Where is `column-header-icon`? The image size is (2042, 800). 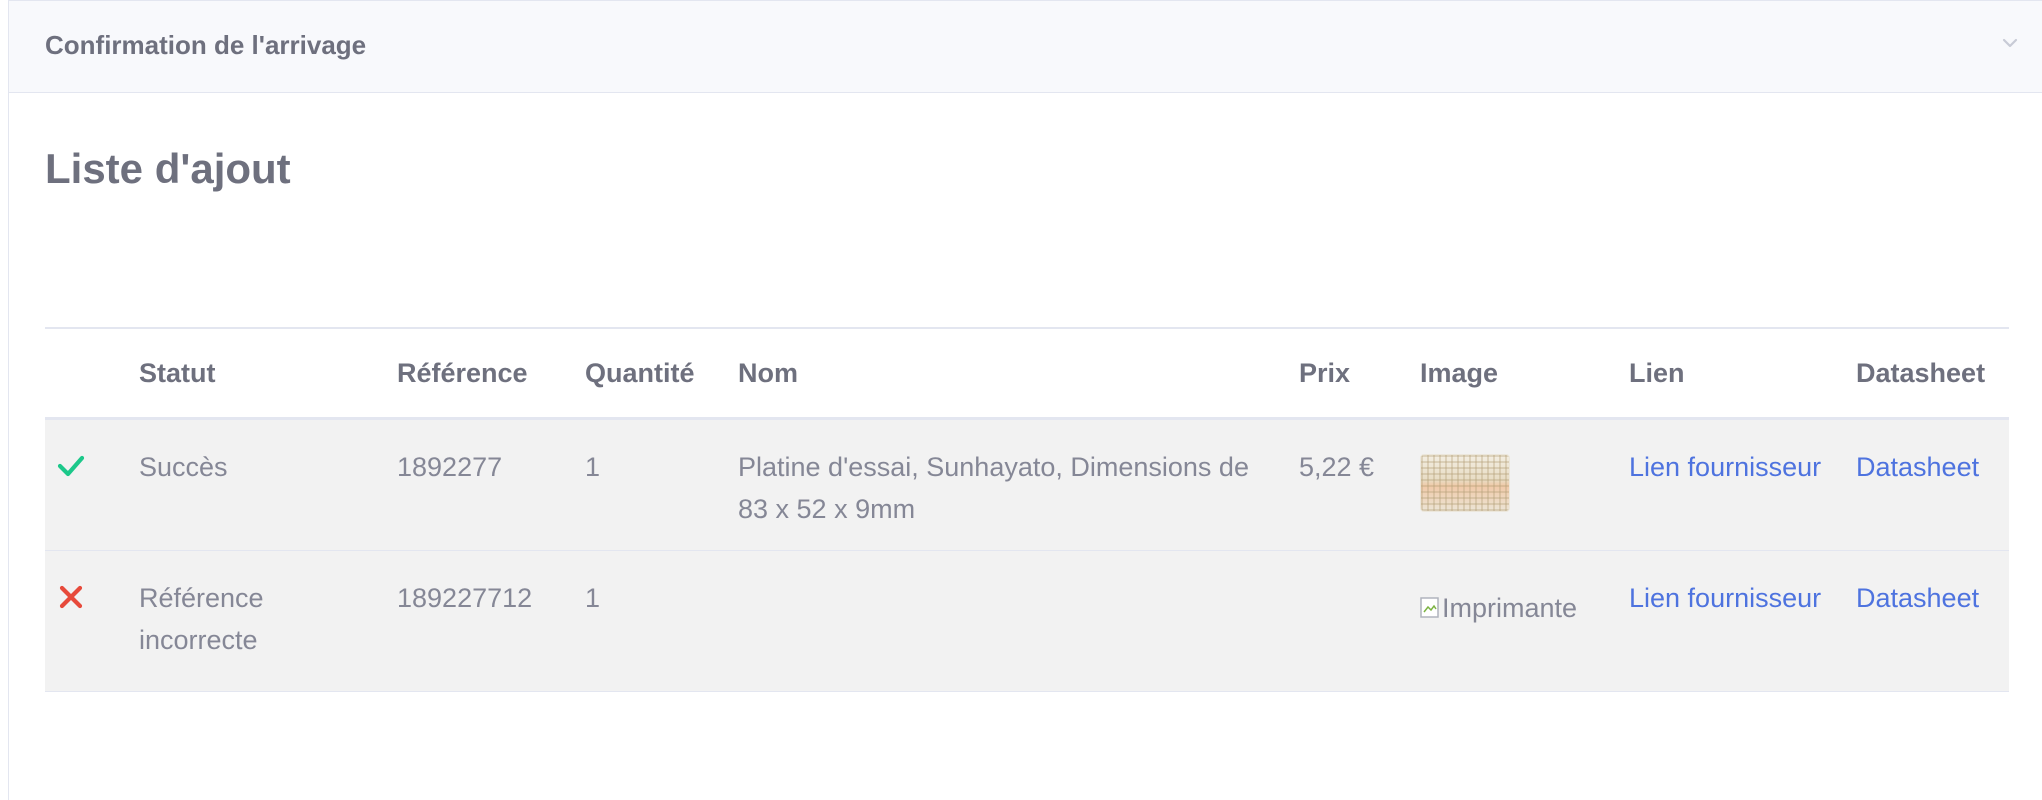 column-header-icon is located at coordinates (86, 373).